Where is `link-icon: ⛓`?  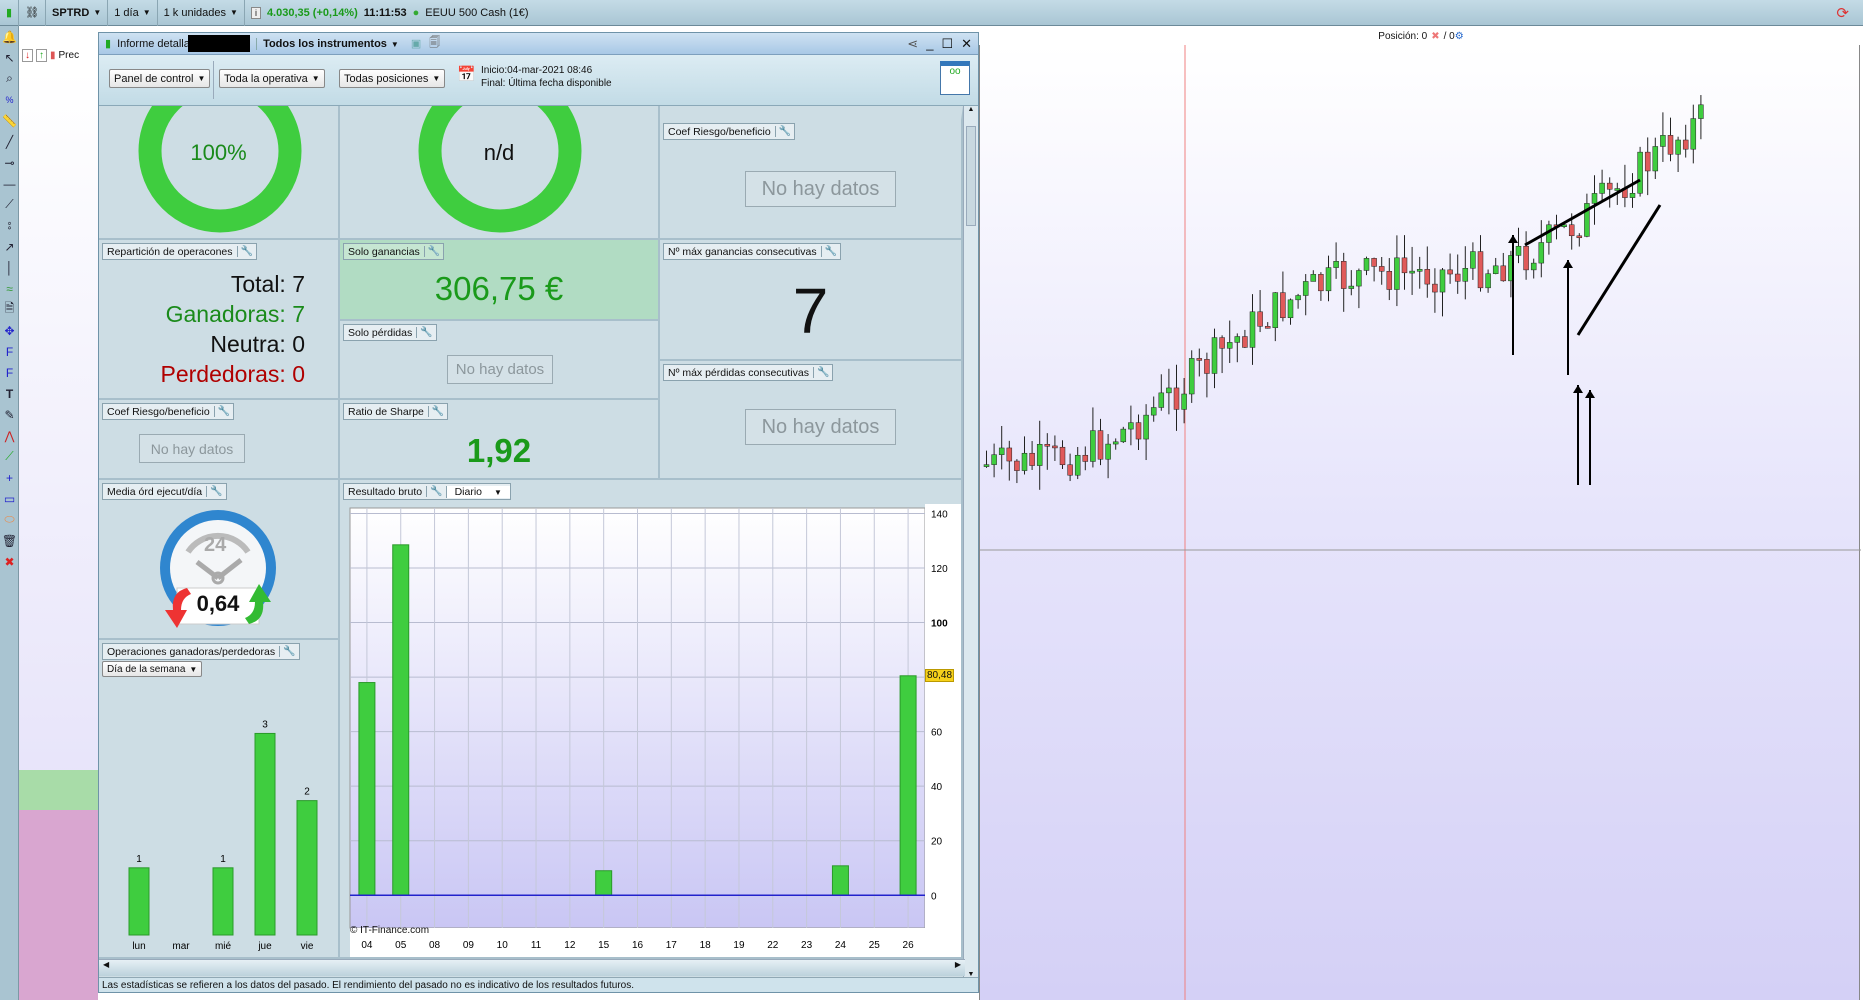
link-icon: ⛓ is located at coordinates (33, 13).